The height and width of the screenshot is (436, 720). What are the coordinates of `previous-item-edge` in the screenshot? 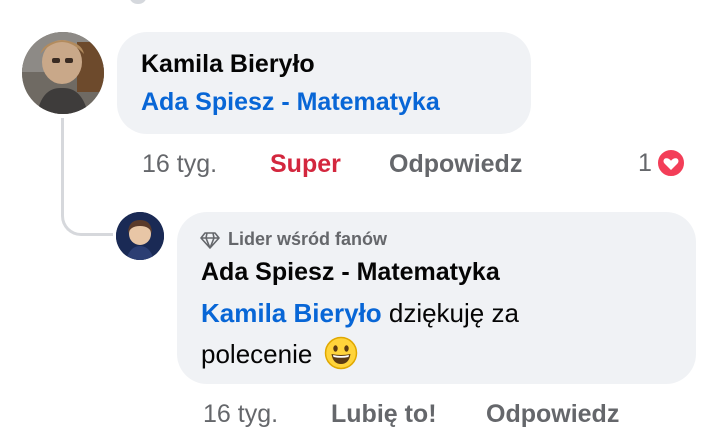 It's located at (138, 2).